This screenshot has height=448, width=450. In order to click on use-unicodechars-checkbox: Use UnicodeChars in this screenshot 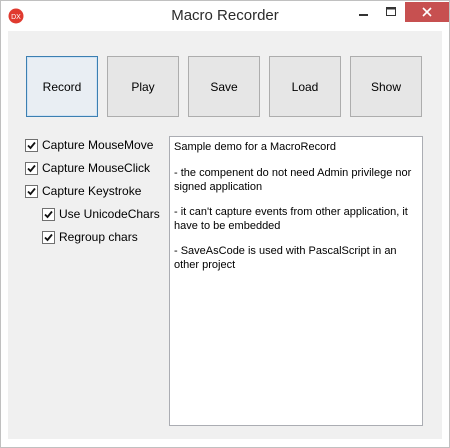, I will do `click(101, 214)`.